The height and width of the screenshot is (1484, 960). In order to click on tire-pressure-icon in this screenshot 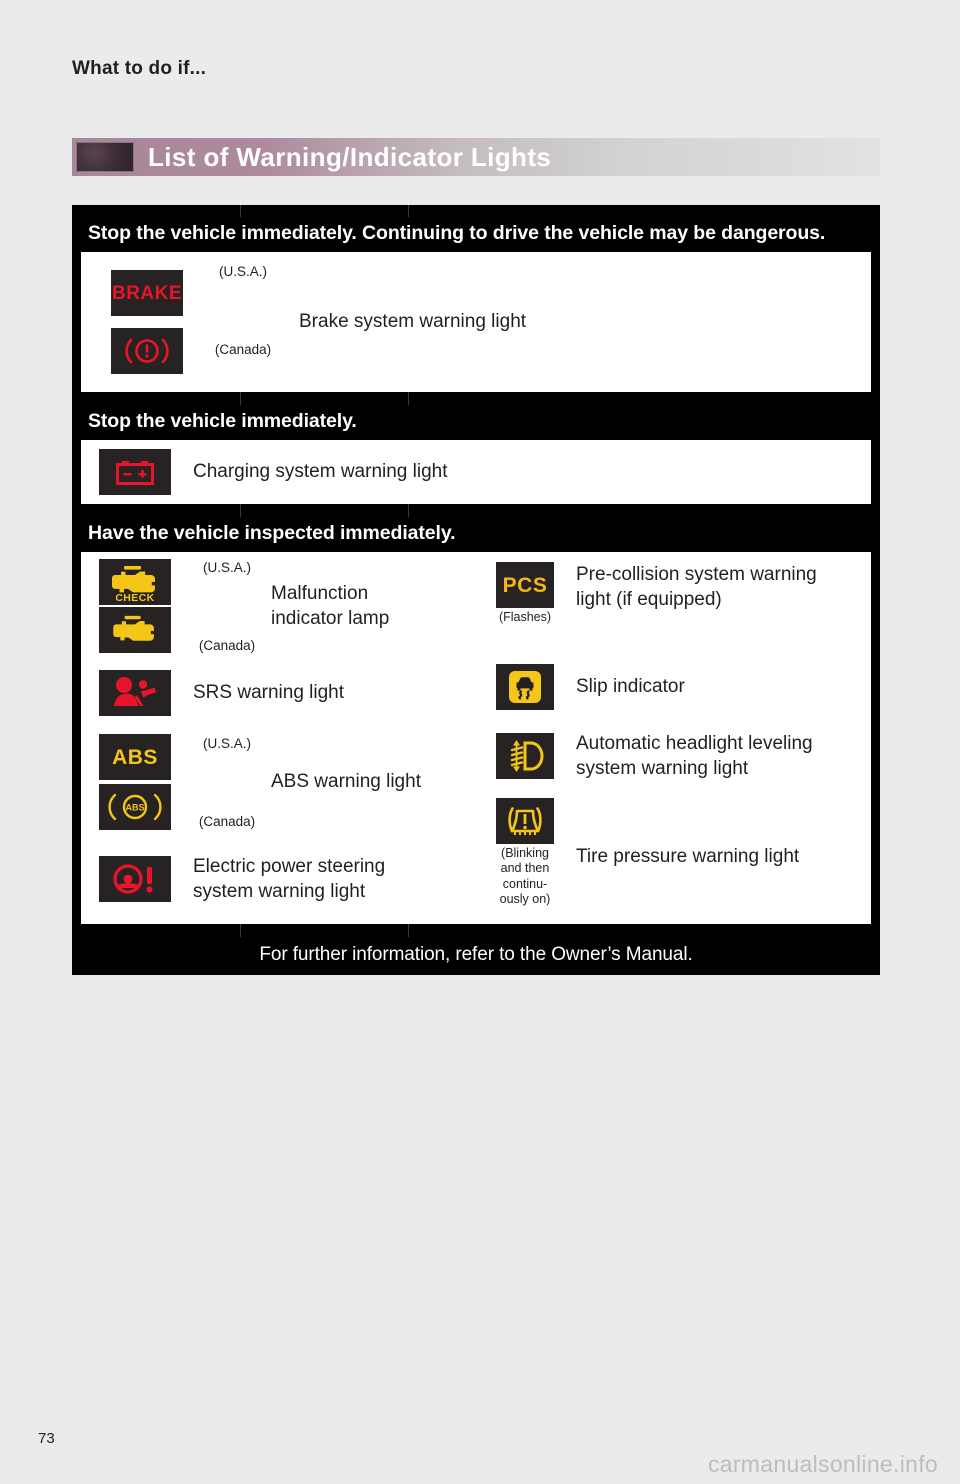, I will do `click(525, 821)`.